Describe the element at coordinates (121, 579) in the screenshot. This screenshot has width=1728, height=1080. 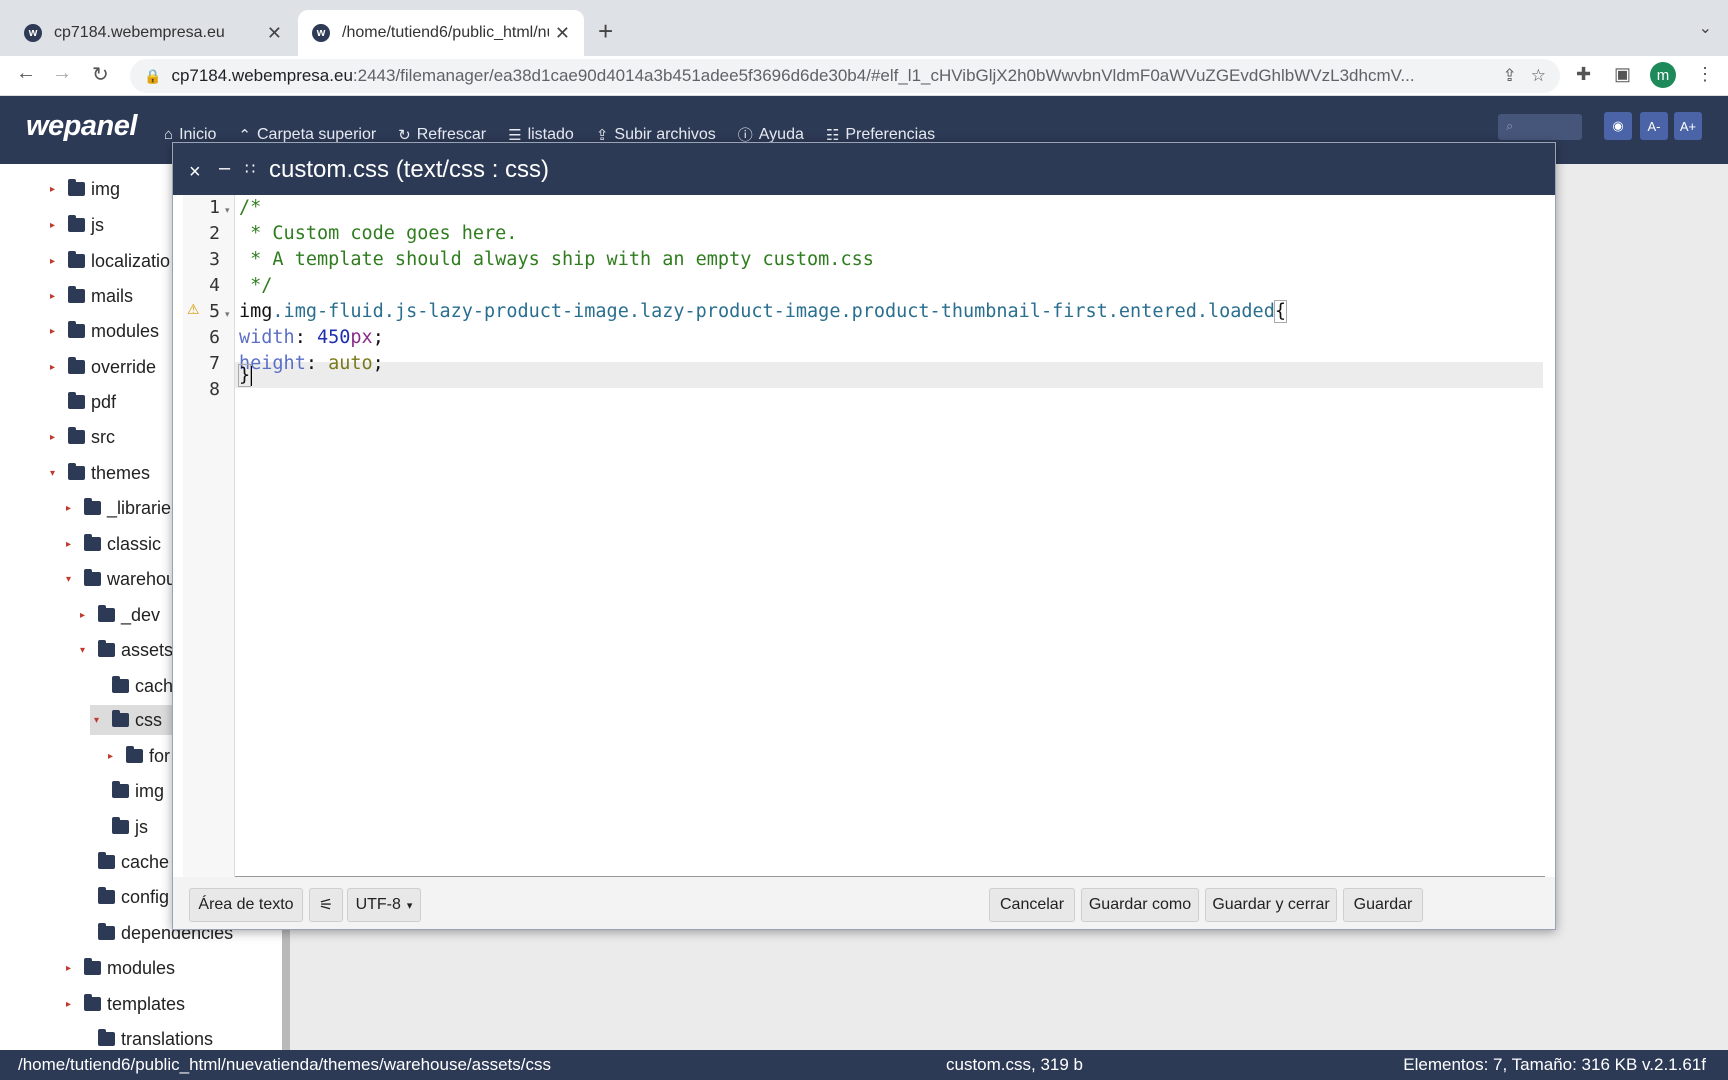
I see `tree-item-warehouse: ▾ warehou` at that location.